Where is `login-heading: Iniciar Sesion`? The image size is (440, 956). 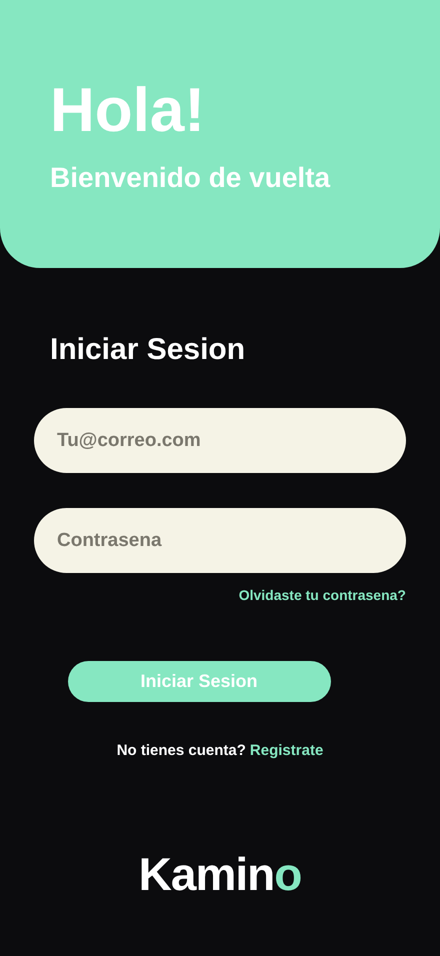
login-heading: Iniciar Sesion is located at coordinates (148, 350).